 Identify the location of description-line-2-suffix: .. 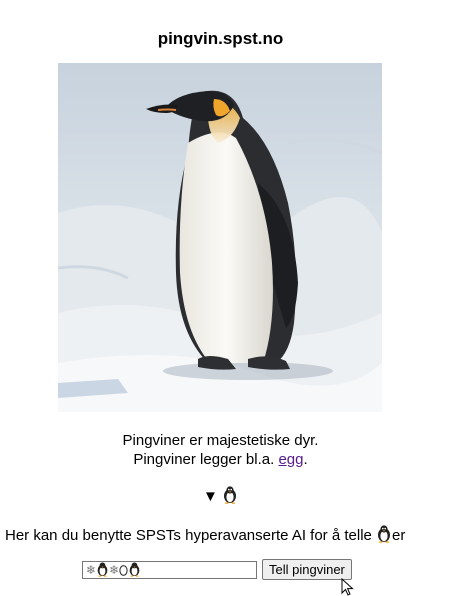
(305, 459).